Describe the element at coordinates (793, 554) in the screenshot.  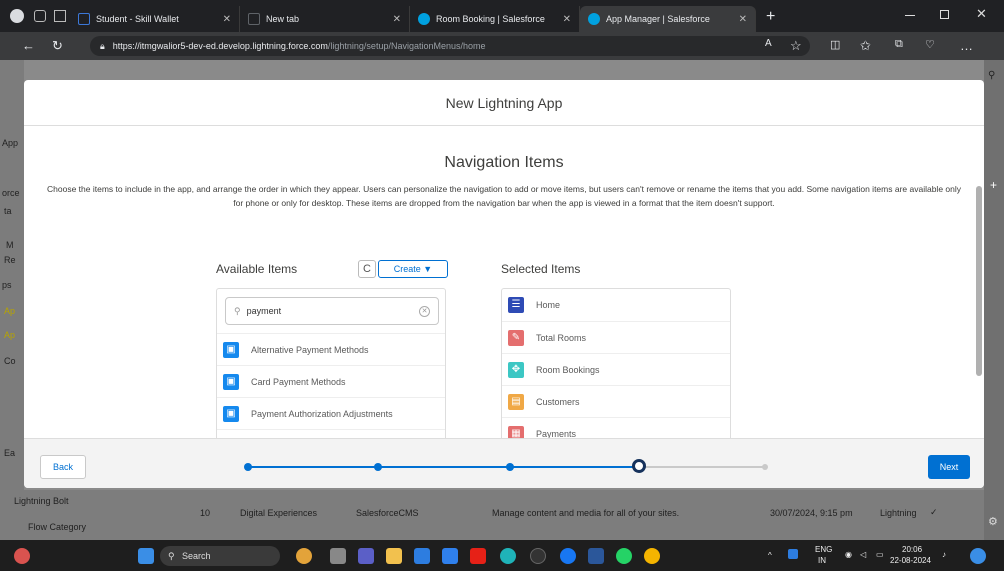
I see `tray-app-icon` at that location.